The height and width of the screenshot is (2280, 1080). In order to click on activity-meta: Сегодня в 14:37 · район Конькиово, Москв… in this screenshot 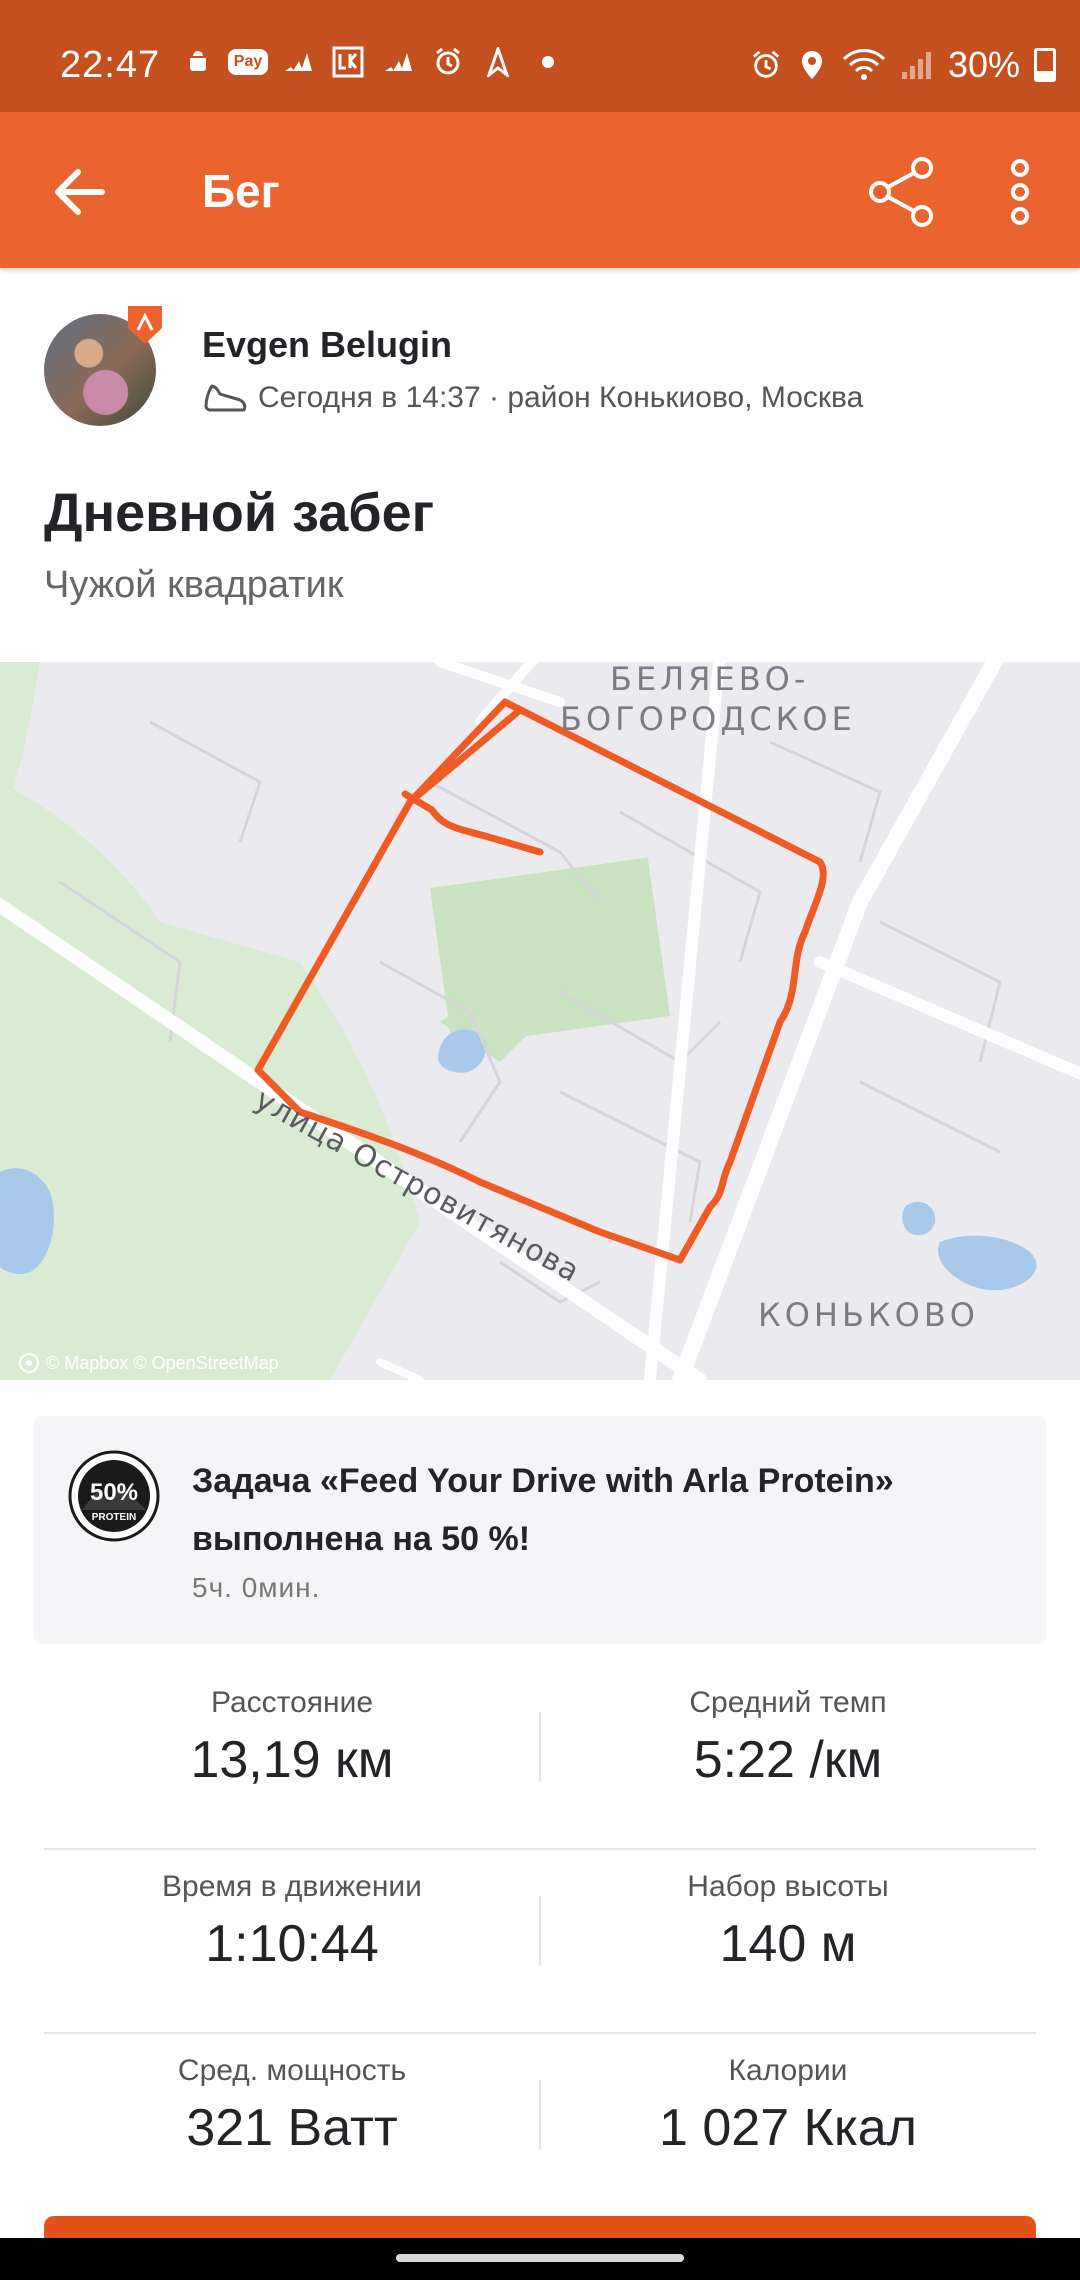, I will do `click(532, 398)`.